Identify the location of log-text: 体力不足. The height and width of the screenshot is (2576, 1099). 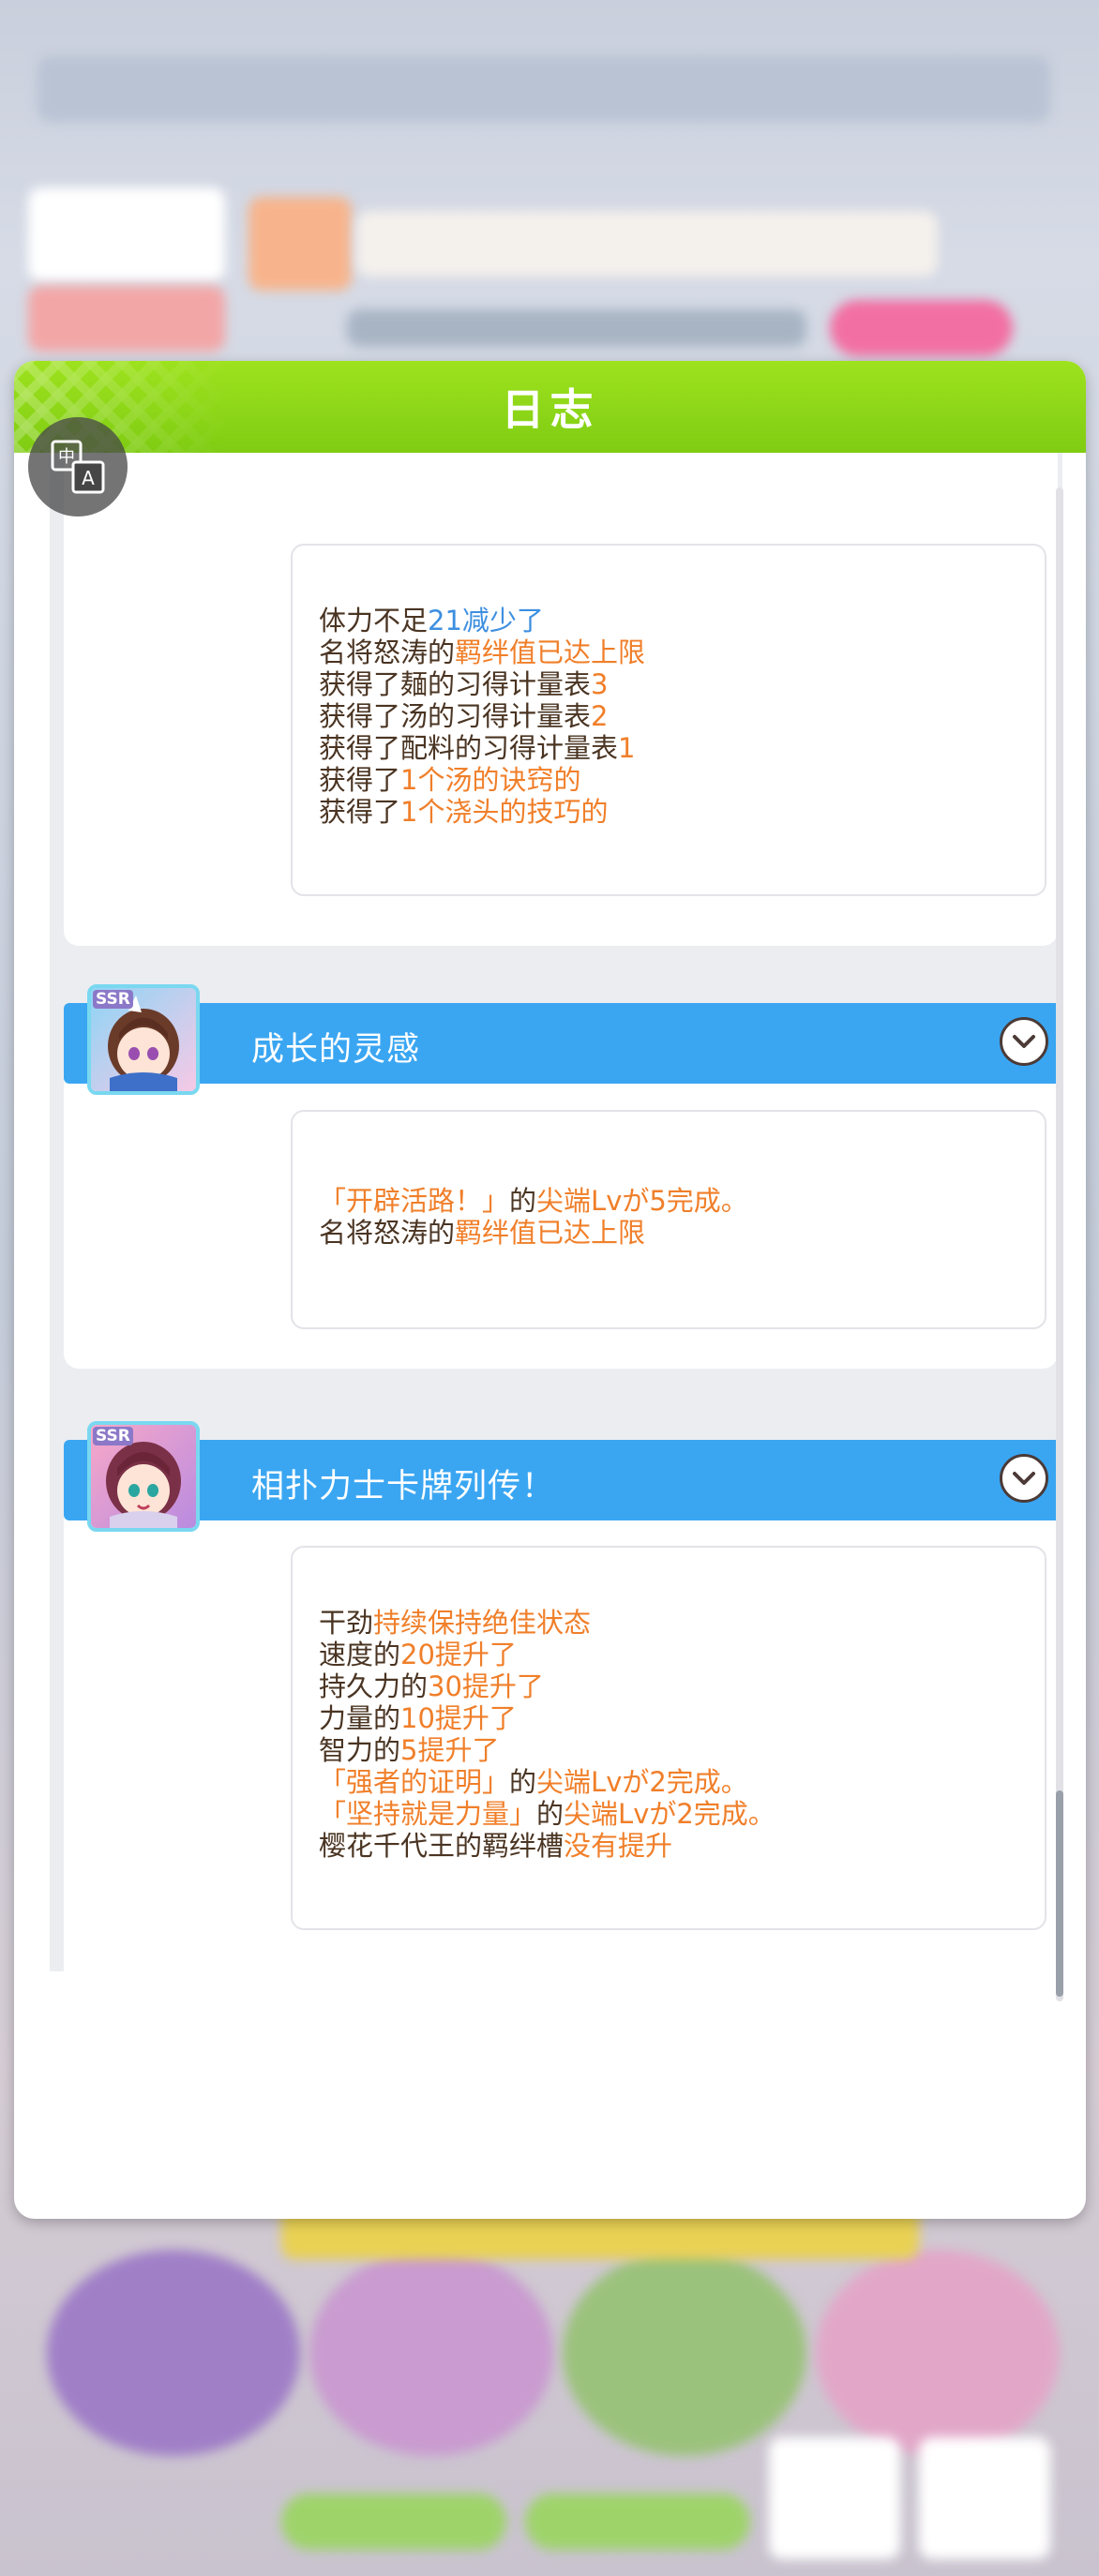
(374, 621).